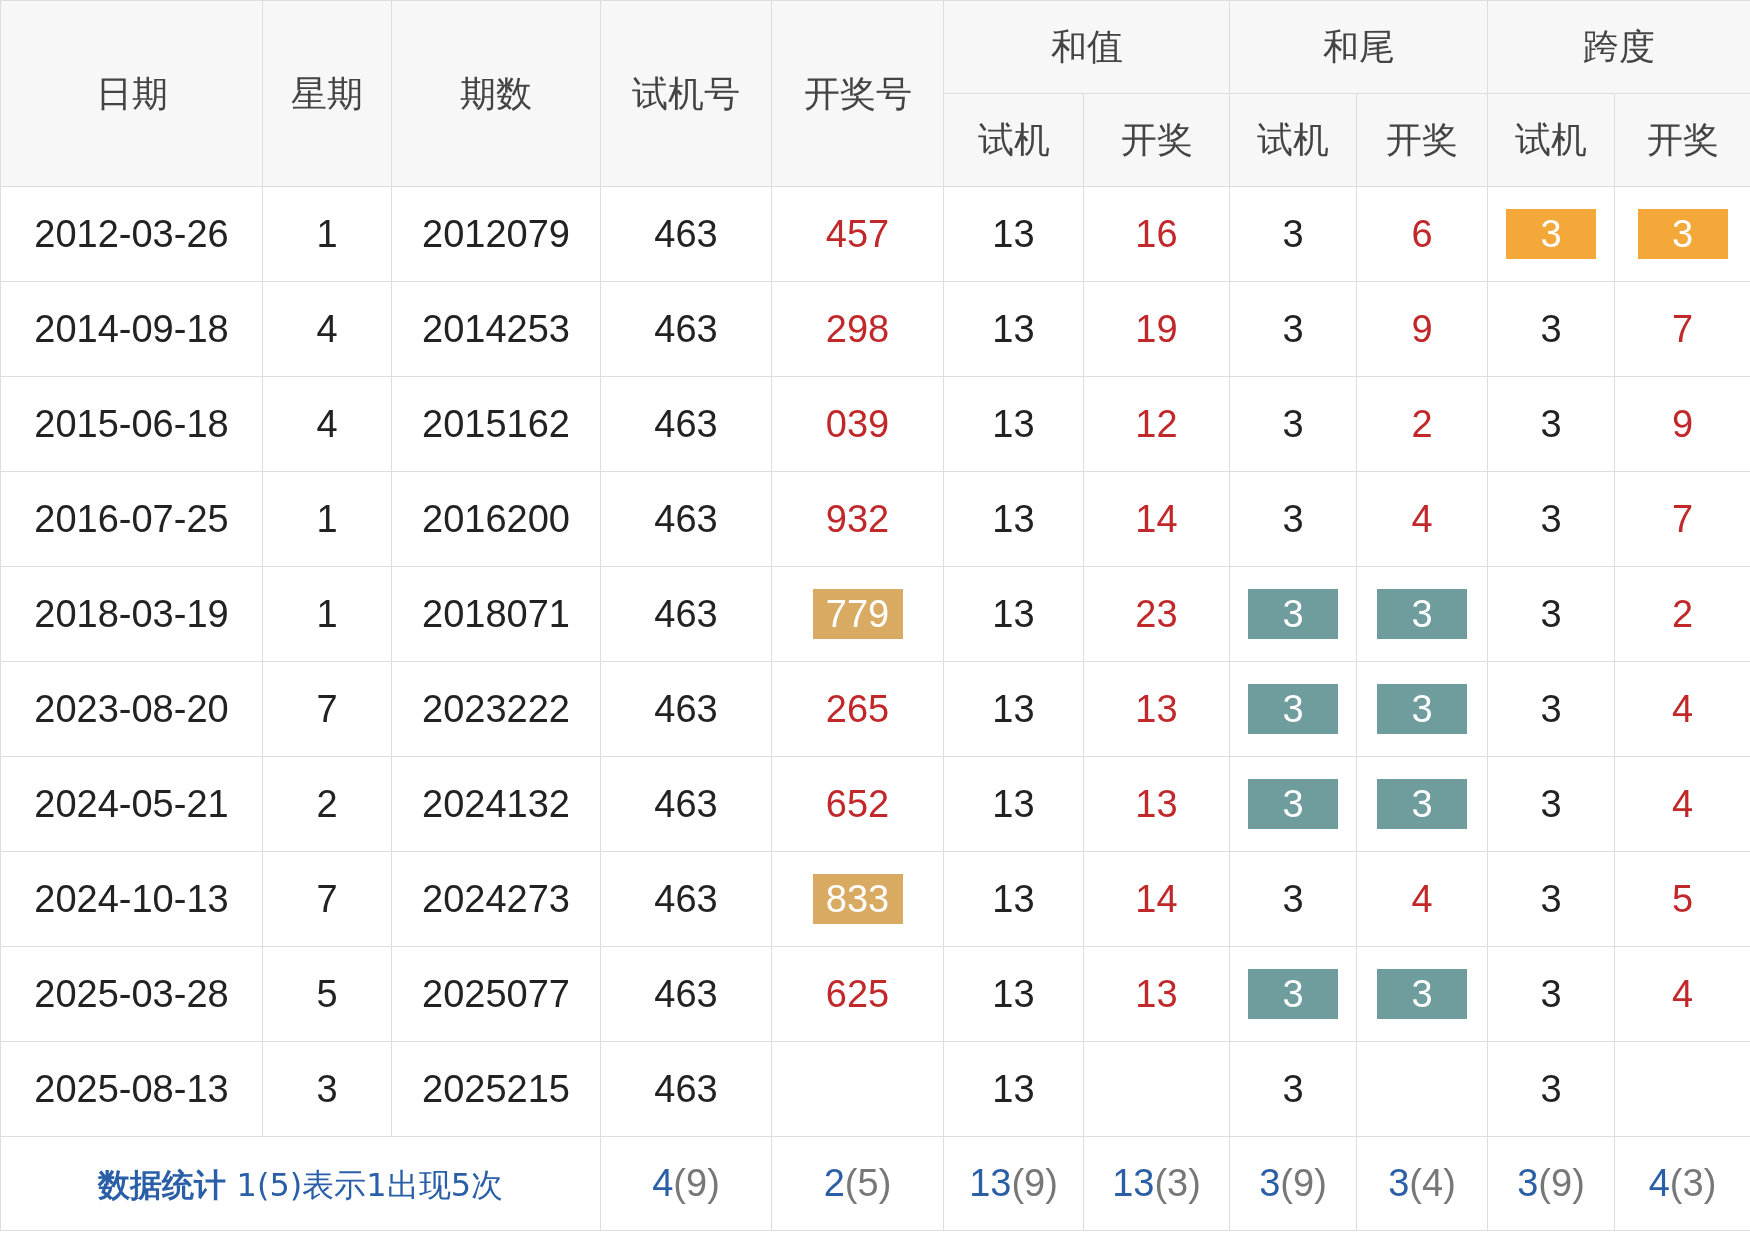 This screenshot has height=1234, width=1750. Describe the element at coordinates (686, 1183) in the screenshot. I see `stats-value: 4(9)` at that location.